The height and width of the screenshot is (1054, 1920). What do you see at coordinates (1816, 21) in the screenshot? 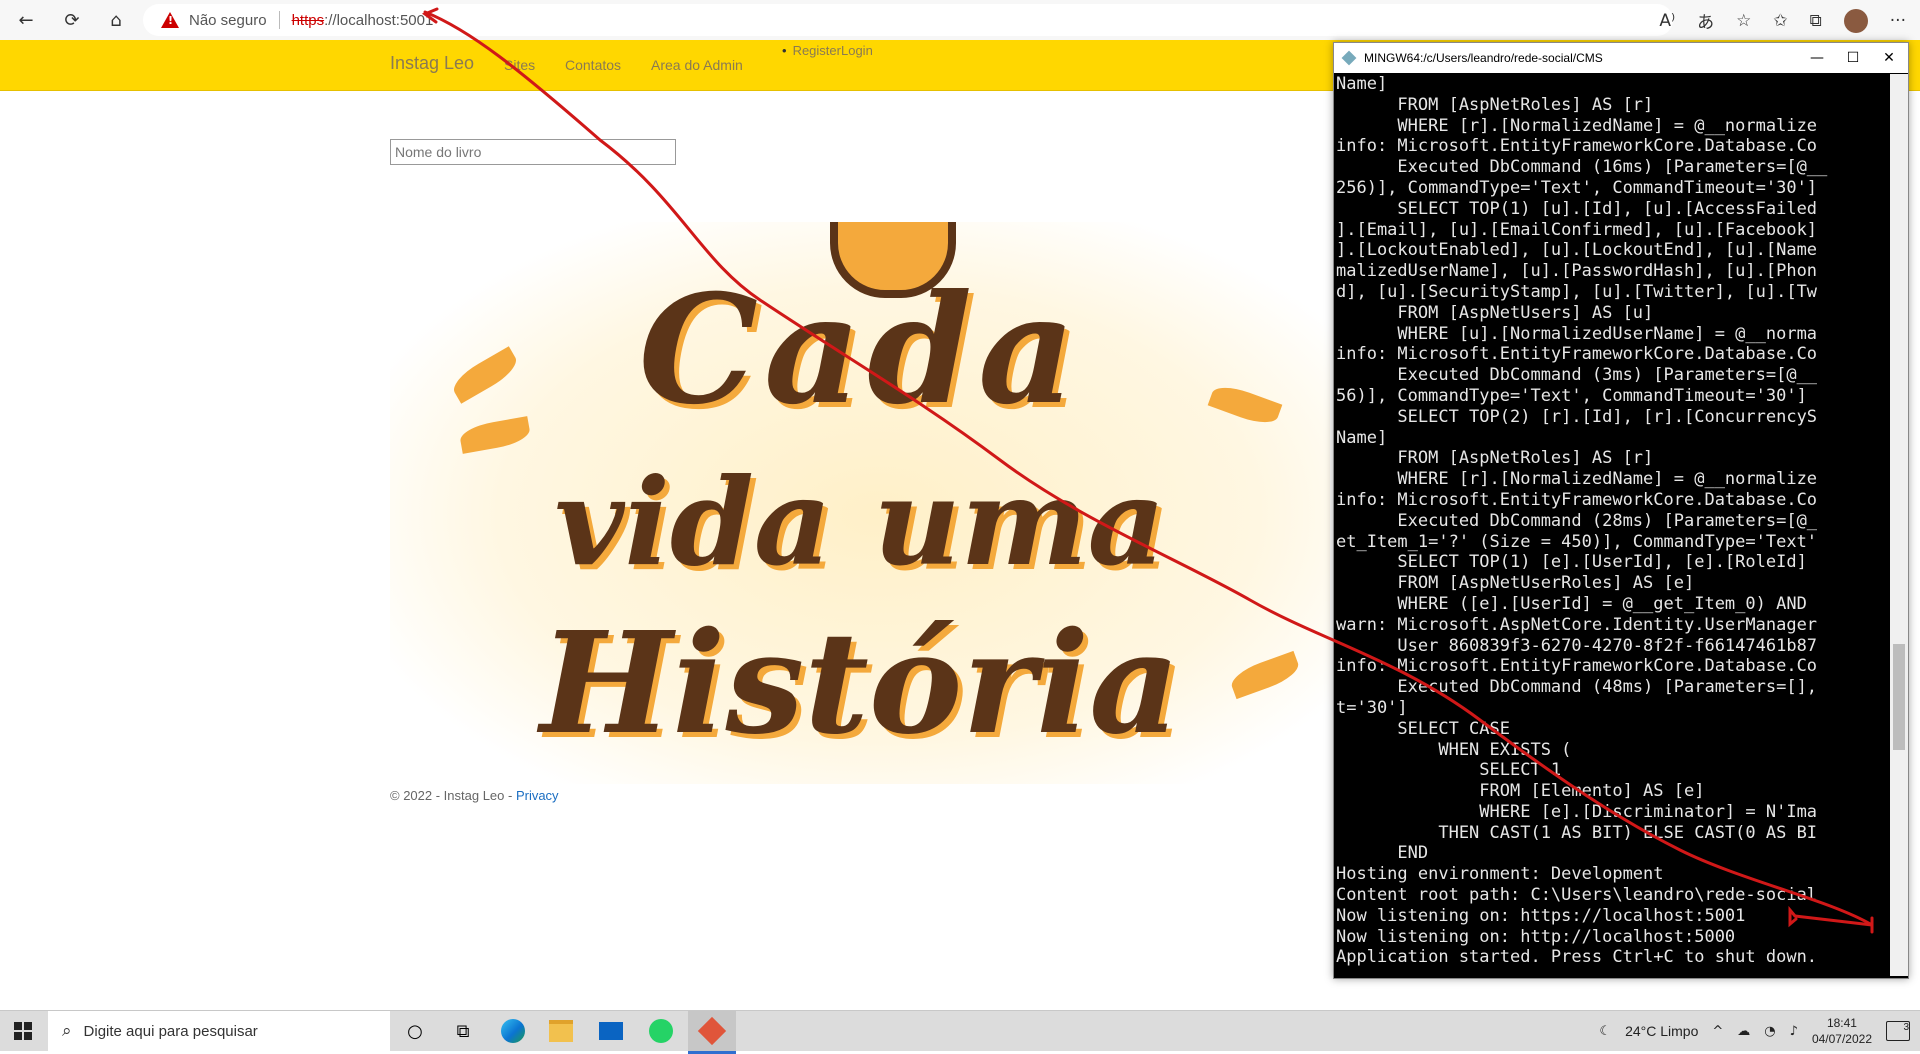
I see `collections-icon: ⧉` at bounding box center [1816, 21].